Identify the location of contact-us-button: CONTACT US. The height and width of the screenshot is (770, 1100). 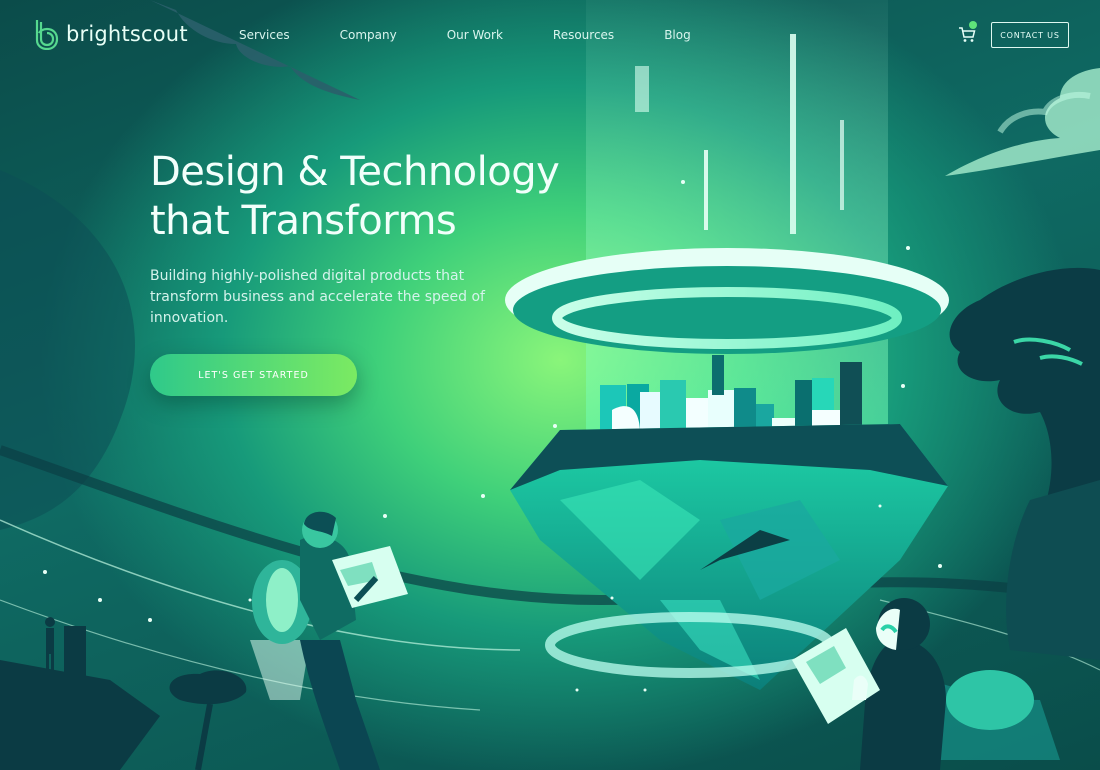
(1030, 35).